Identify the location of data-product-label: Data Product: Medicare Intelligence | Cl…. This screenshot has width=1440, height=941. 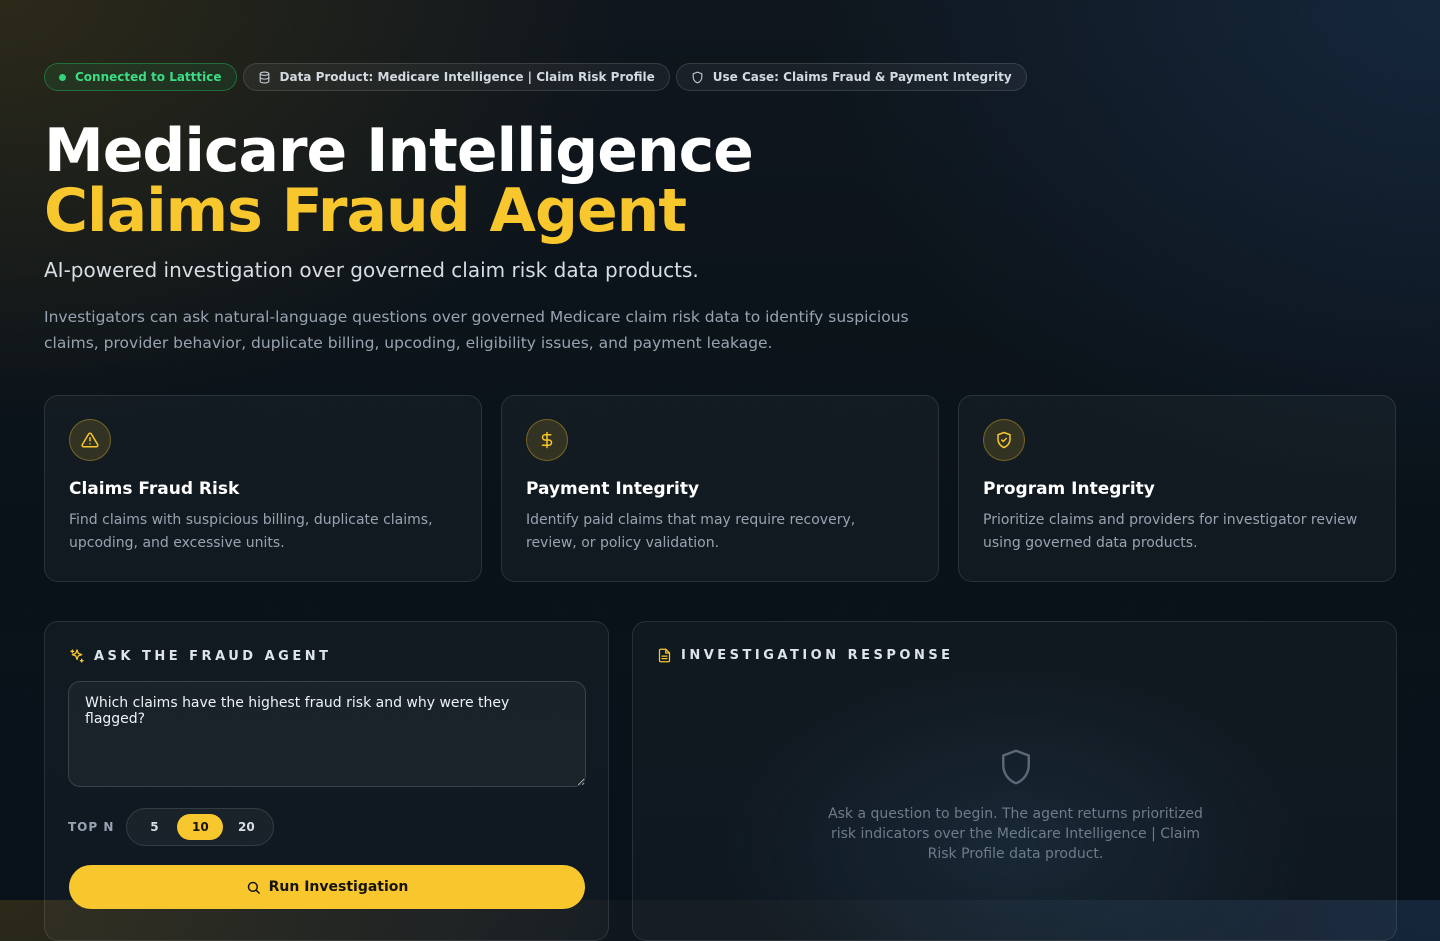
(467, 77).